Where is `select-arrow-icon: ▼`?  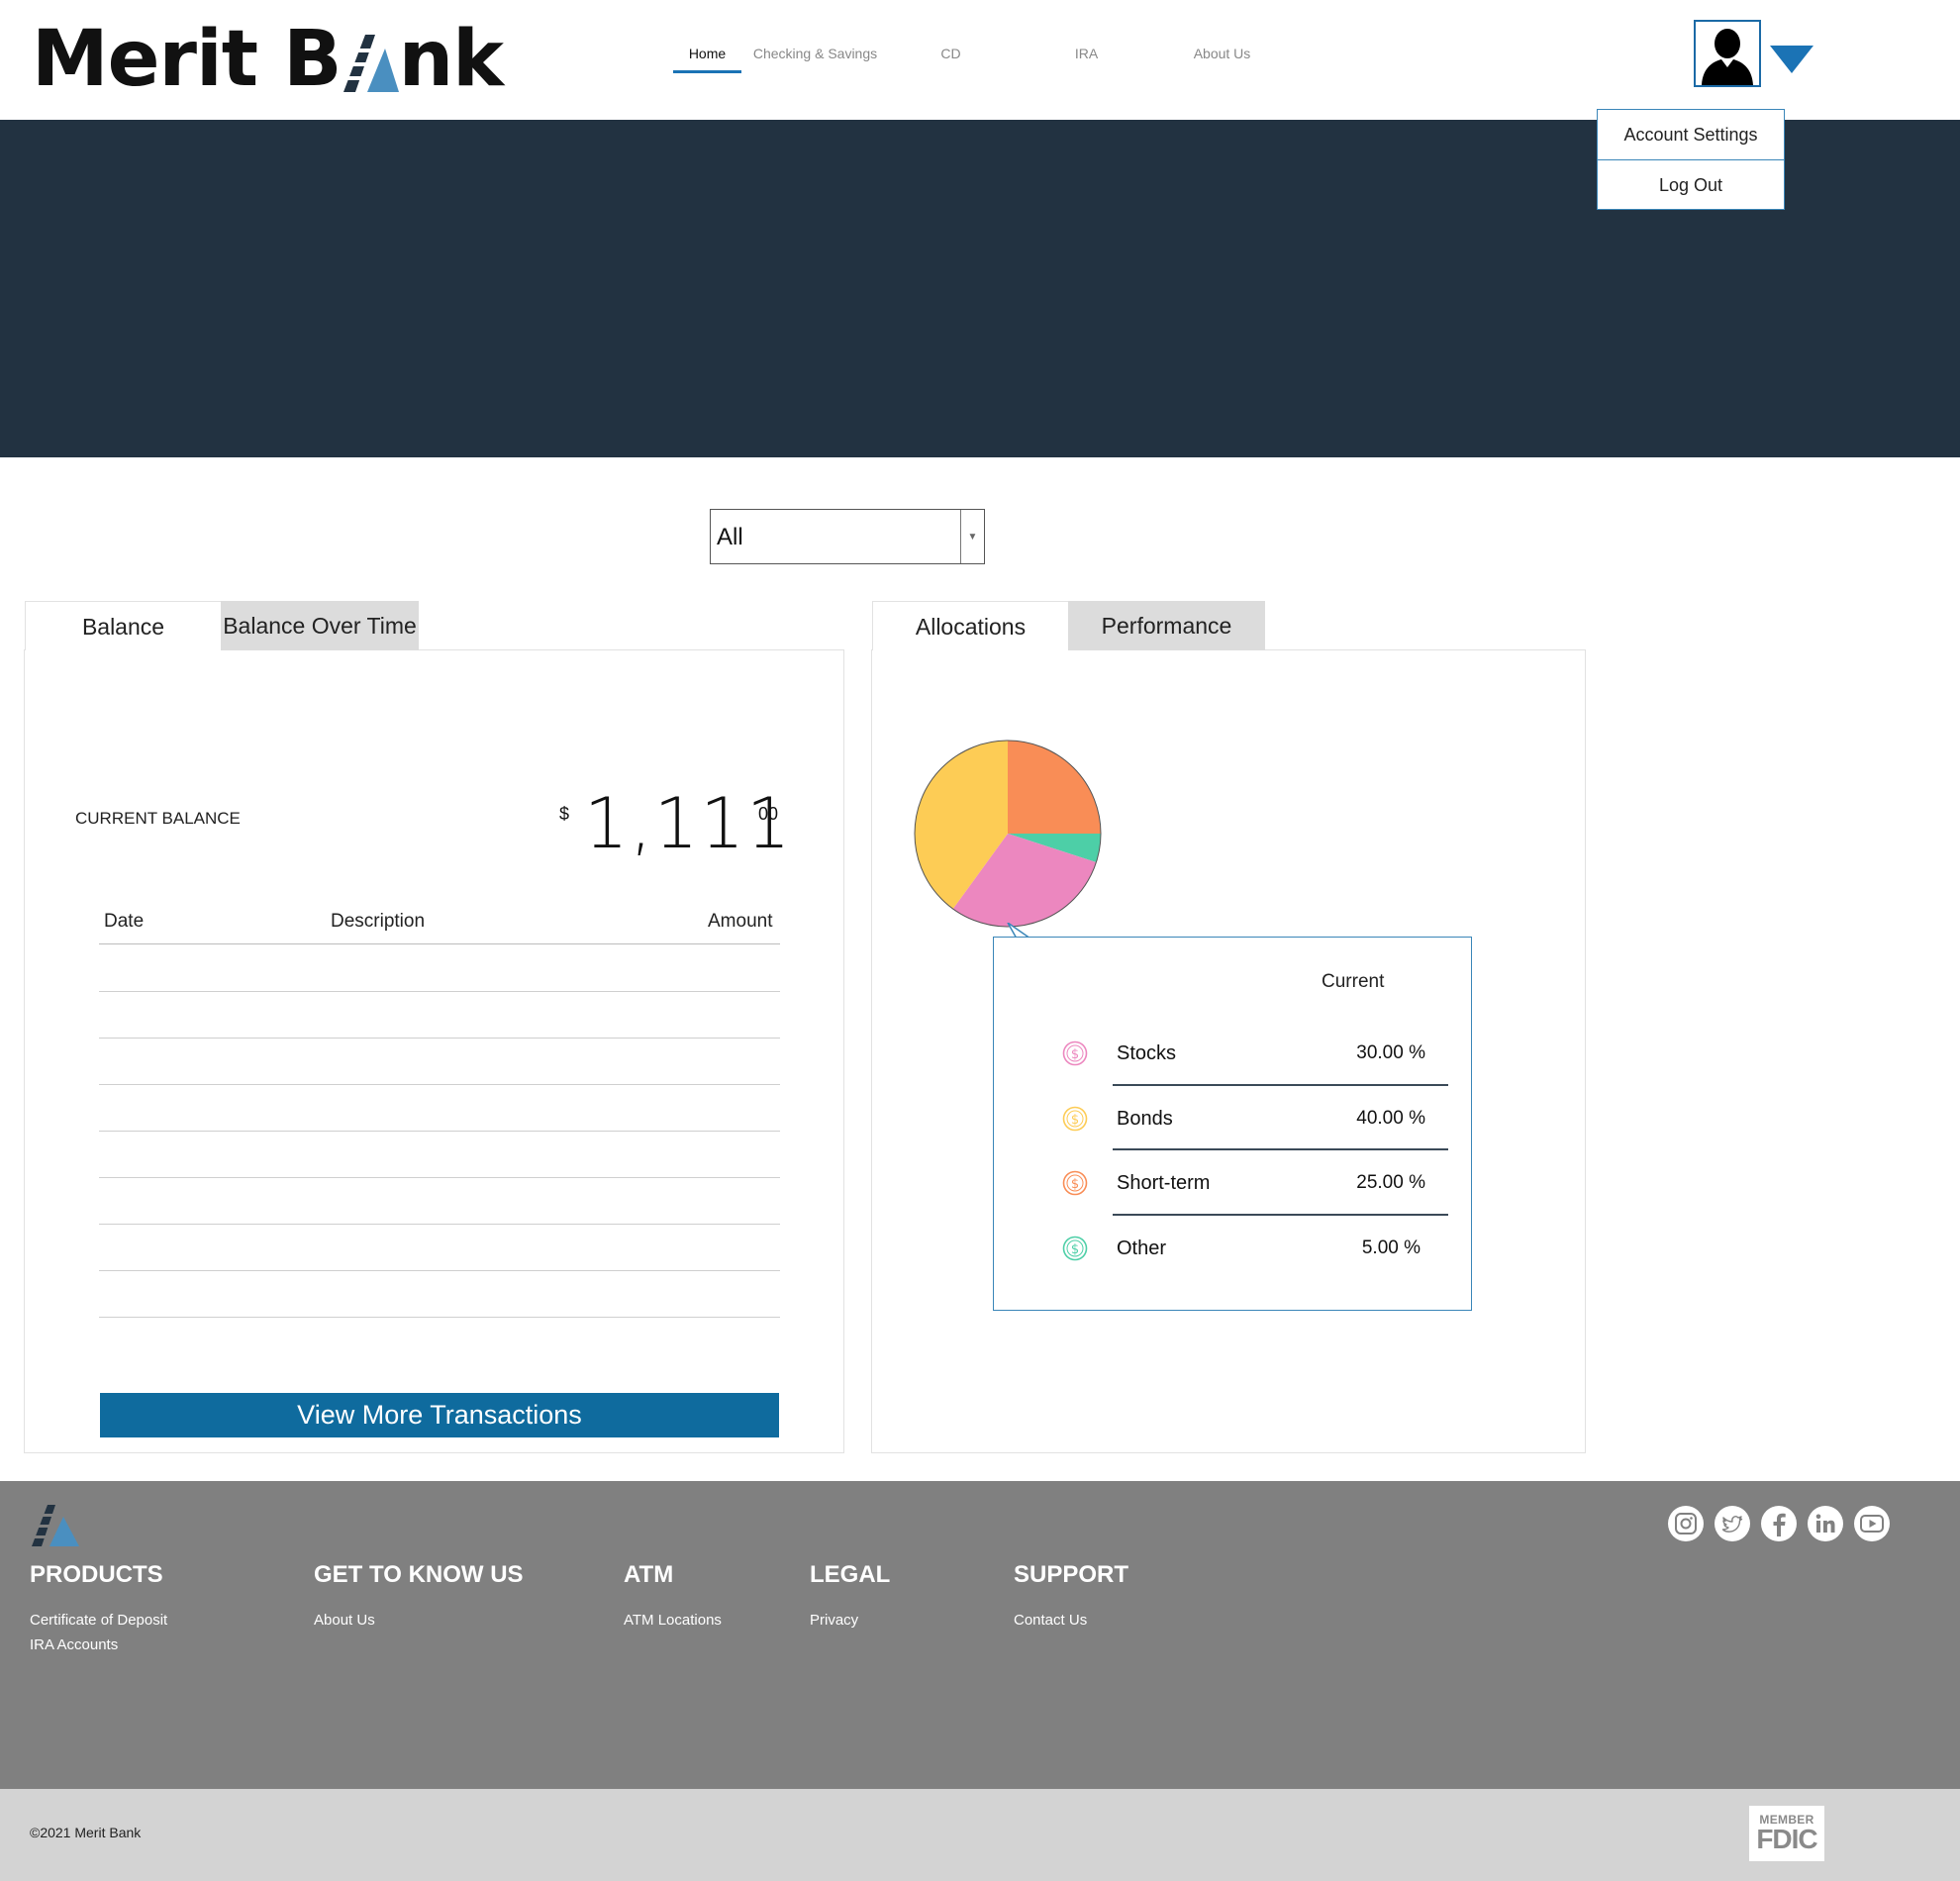 select-arrow-icon: ▼ is located at coordinates (972, 536).